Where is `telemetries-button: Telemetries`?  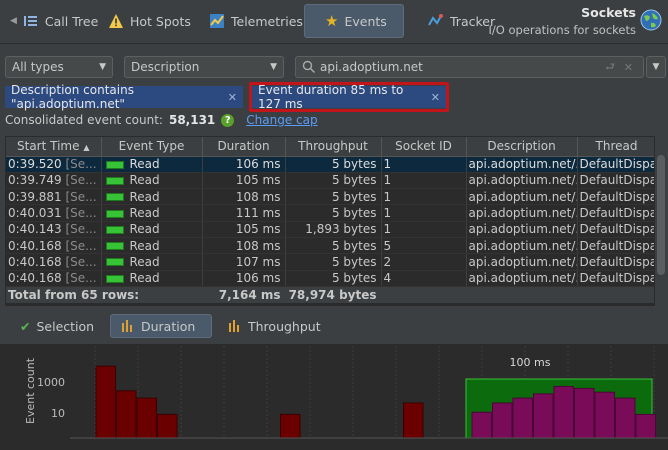
telemetries-button: Telemetries is located at coordinates (256, 21).